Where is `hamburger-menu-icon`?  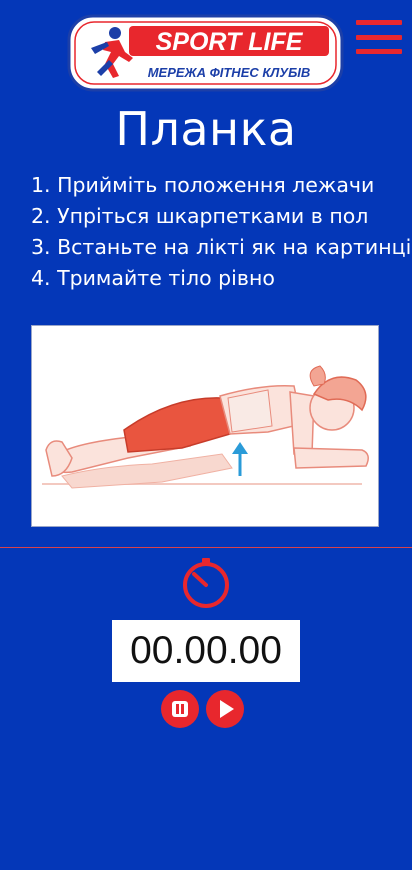 hamburger-menu-icon is located at coordinates (379, 37).